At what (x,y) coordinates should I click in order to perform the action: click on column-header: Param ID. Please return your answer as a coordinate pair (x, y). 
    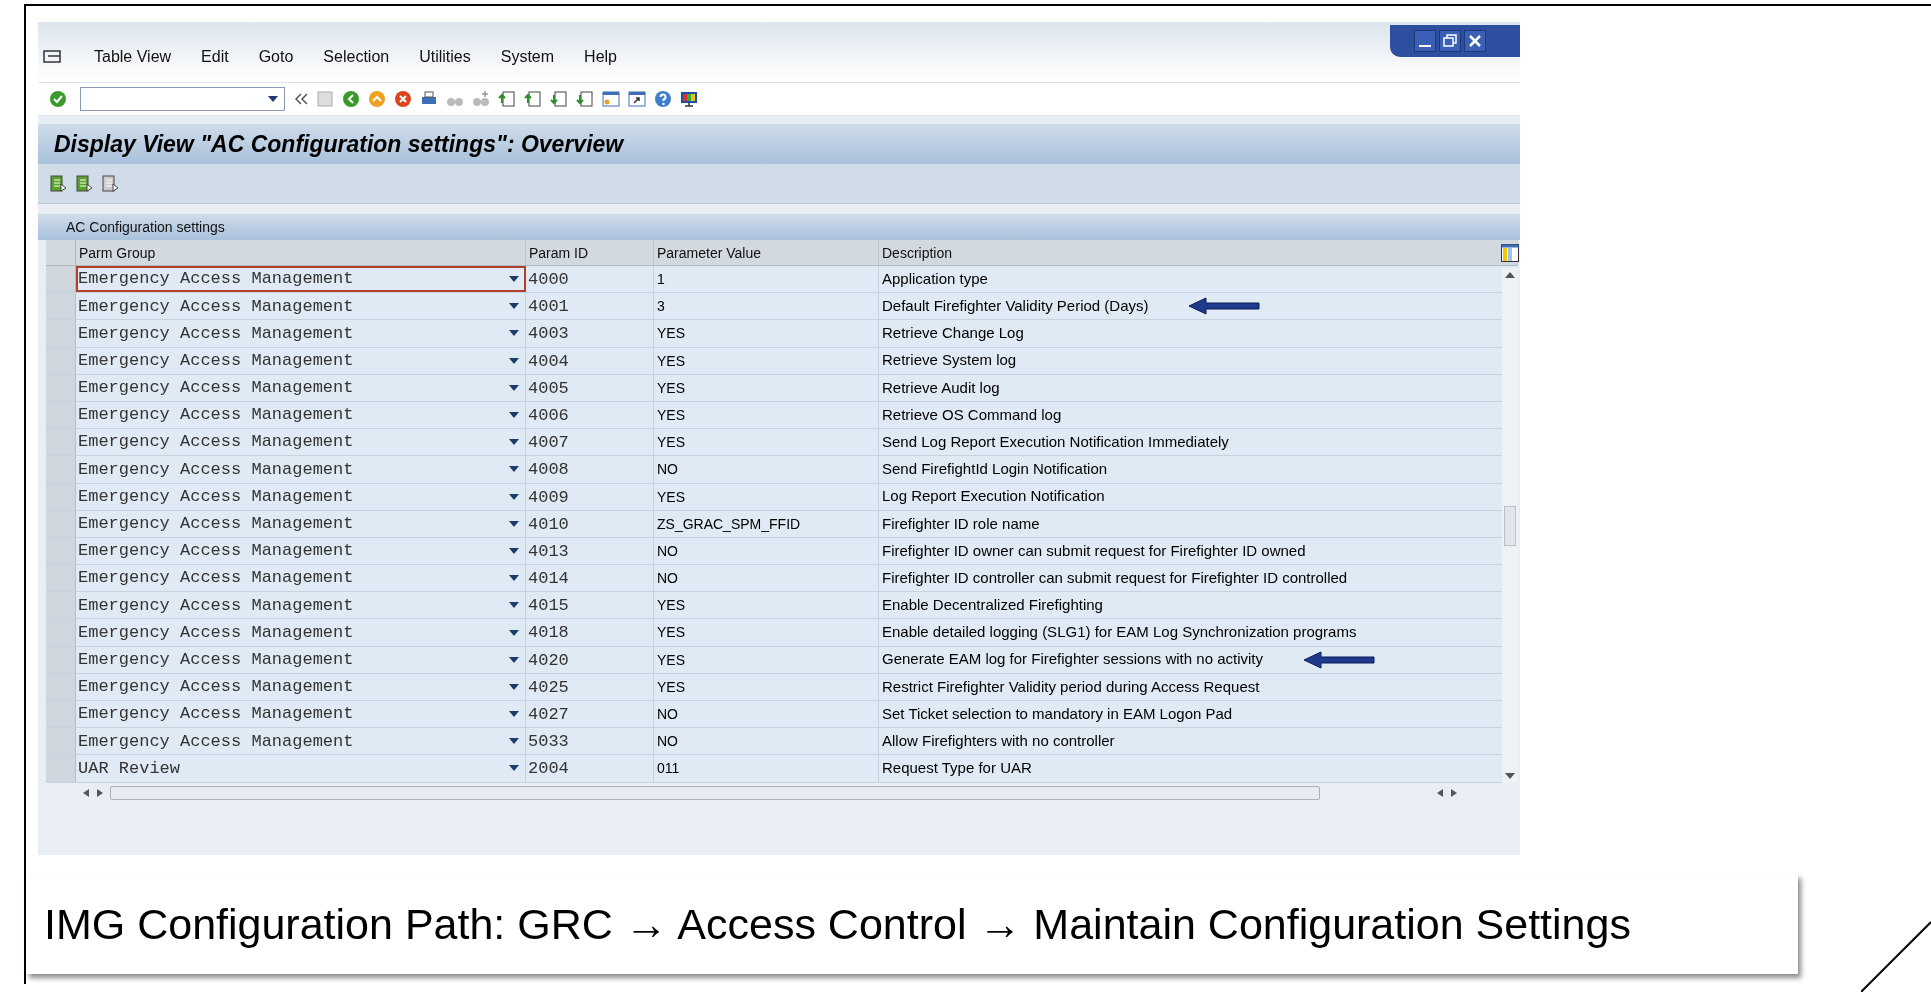
    Looking at the image, I should click on (590, 252).